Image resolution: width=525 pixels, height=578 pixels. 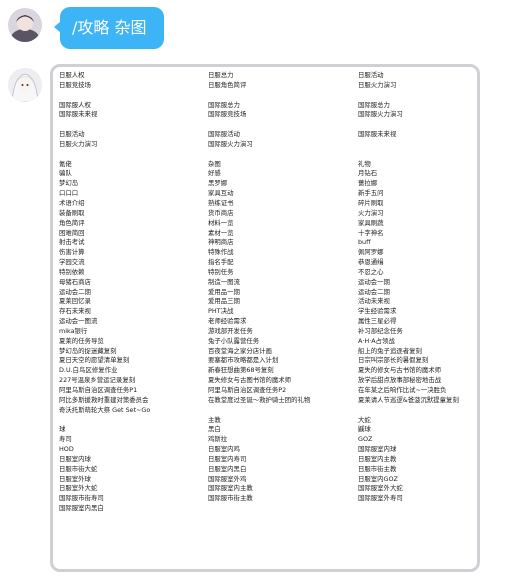 What do you see at coordinates (377, 458) in the screenshot?
I see `command-item: 日服室内主教` at bounding box center [377, 458].